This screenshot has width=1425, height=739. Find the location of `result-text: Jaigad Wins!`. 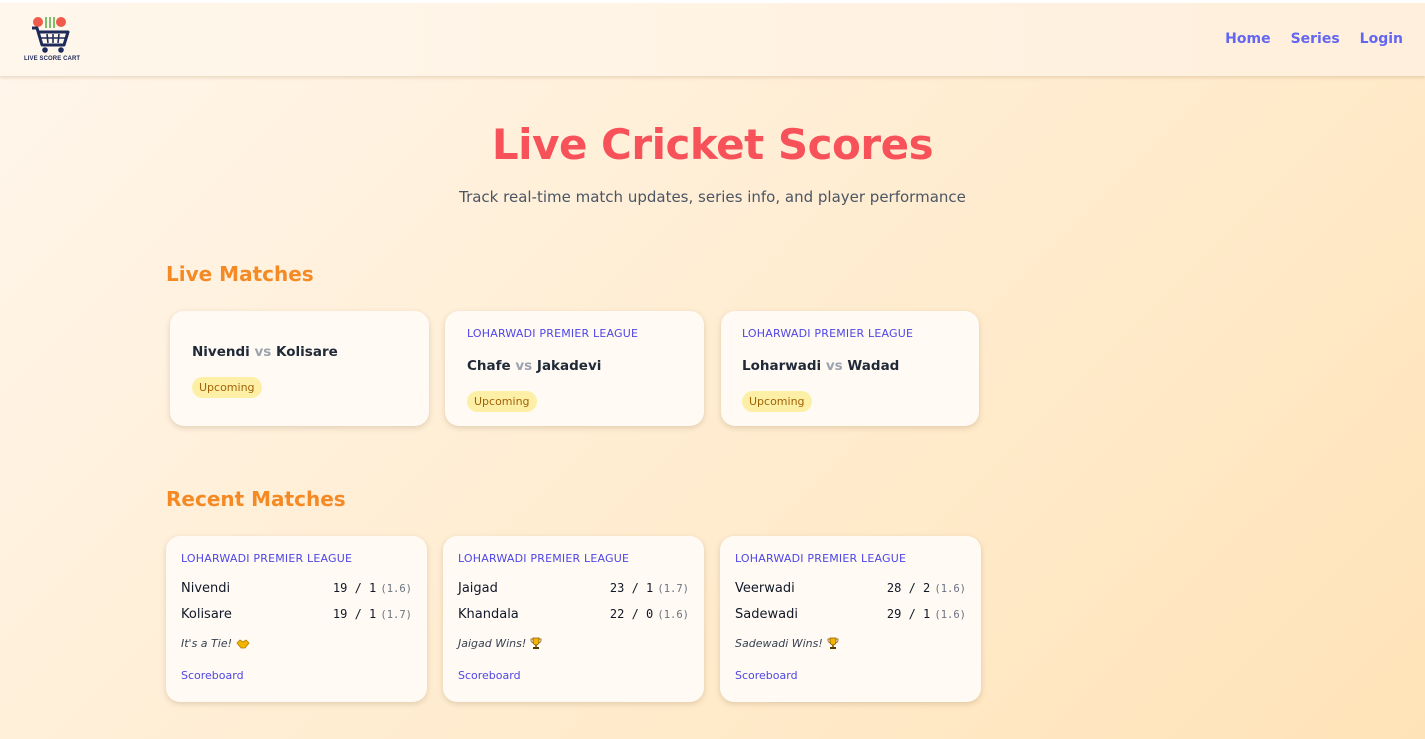

result-text: Jaigad Wins! is located at coordinates (492, 643).